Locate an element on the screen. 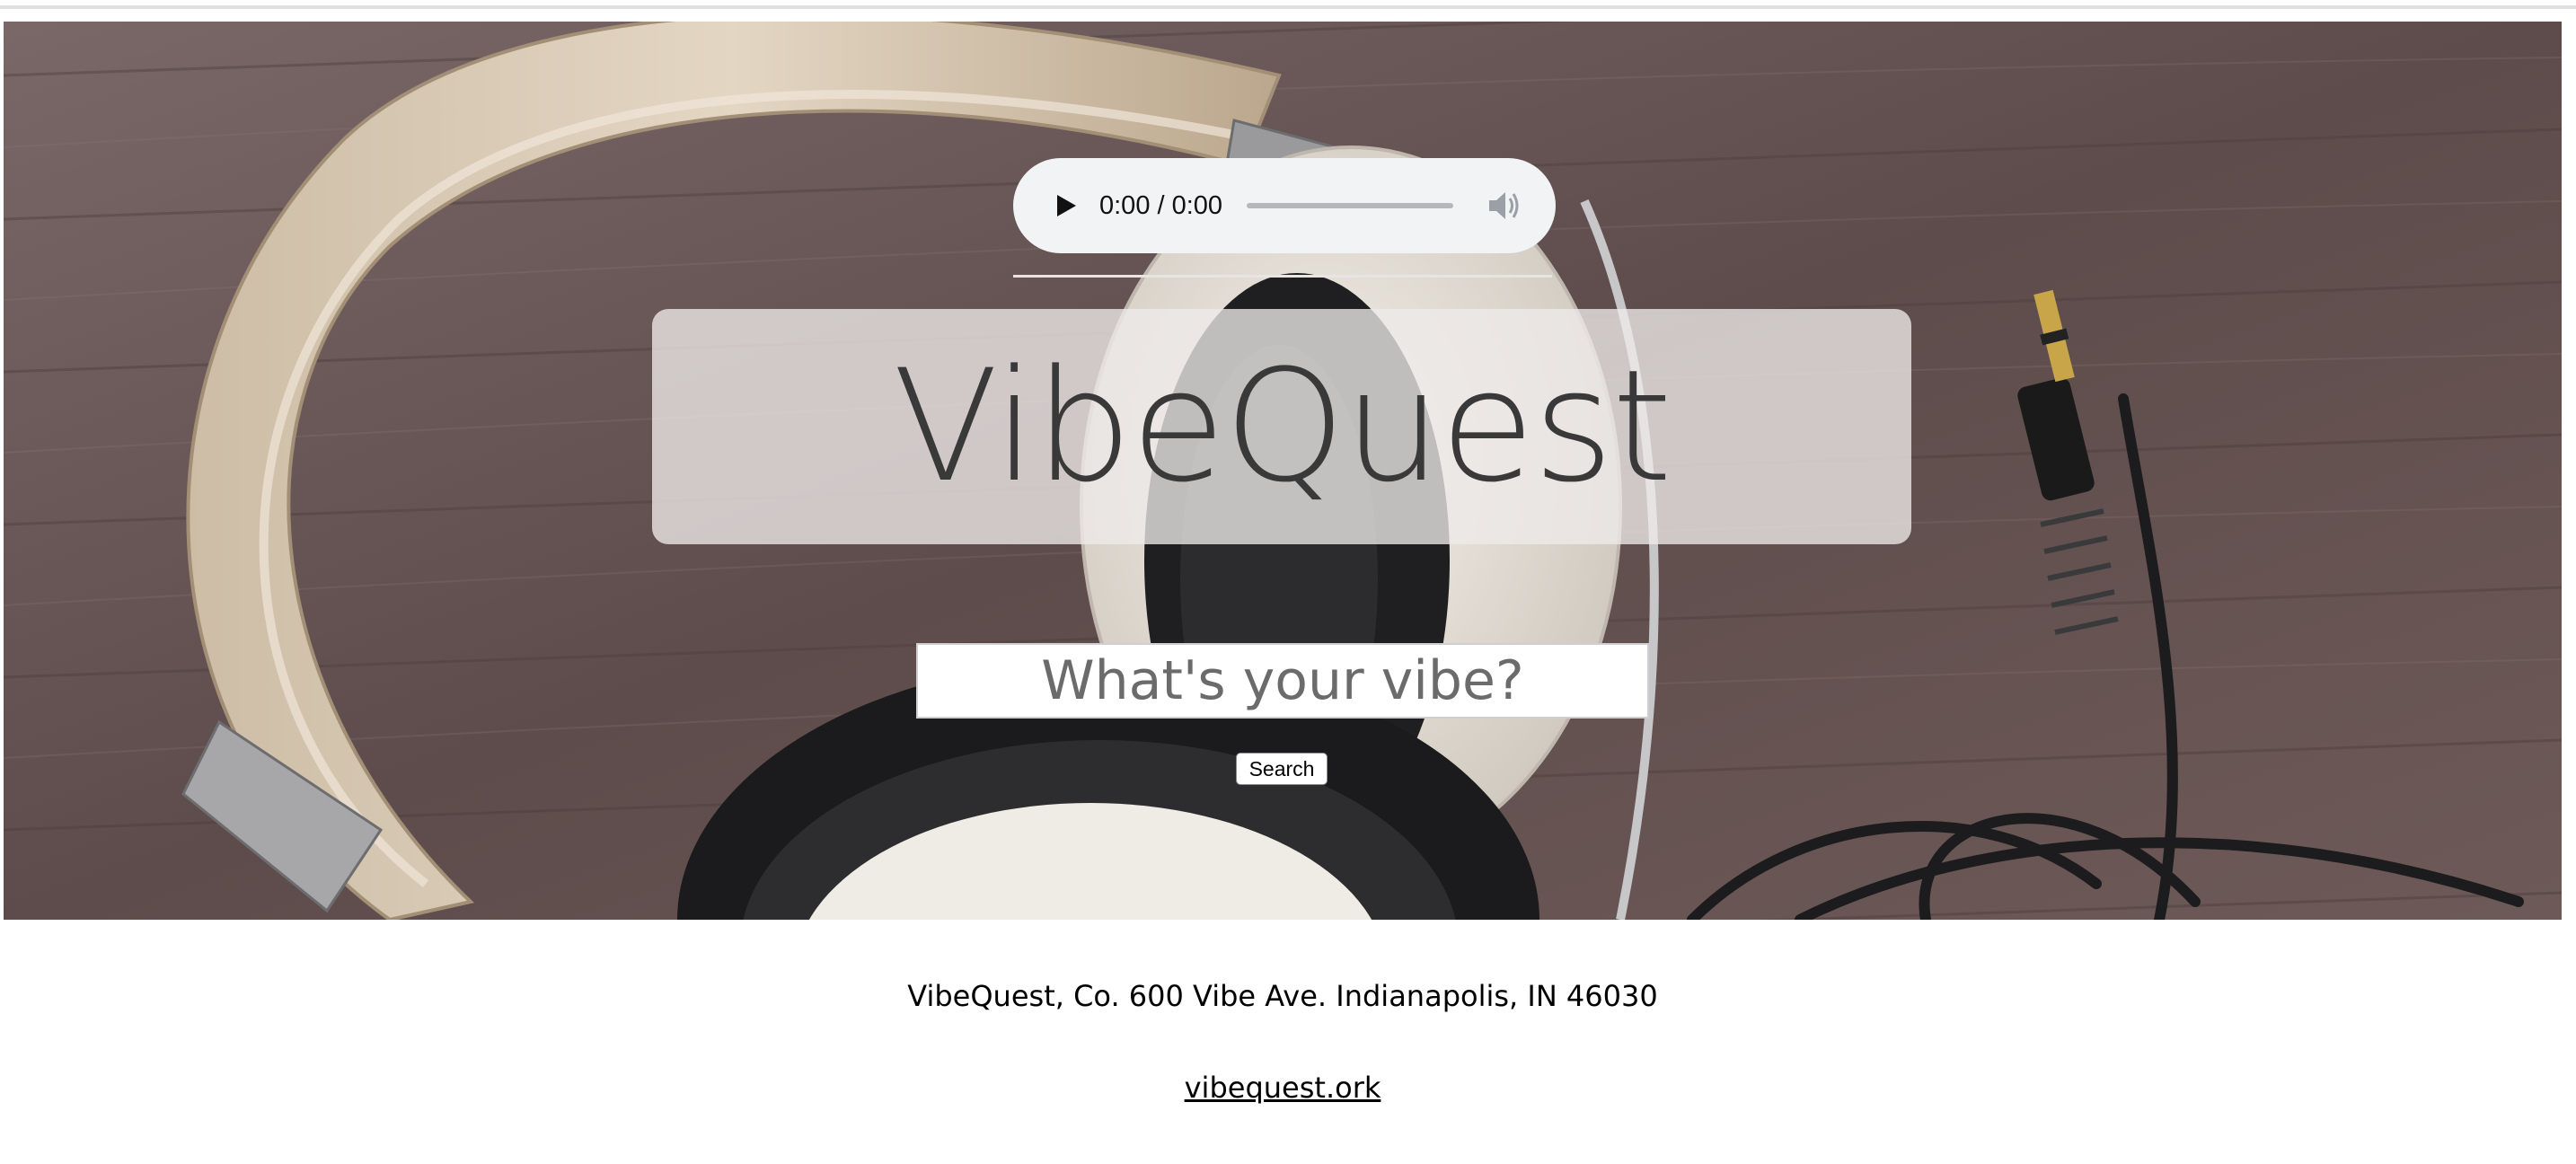 Image resolution: width=2576 pixels, height=1164 pixels. title-panel: VibeQuest is located at coordinates (1281, 426).